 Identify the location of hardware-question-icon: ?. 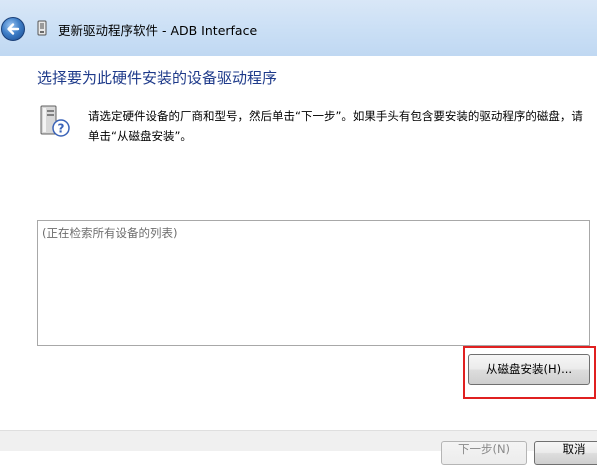
(55, 121).